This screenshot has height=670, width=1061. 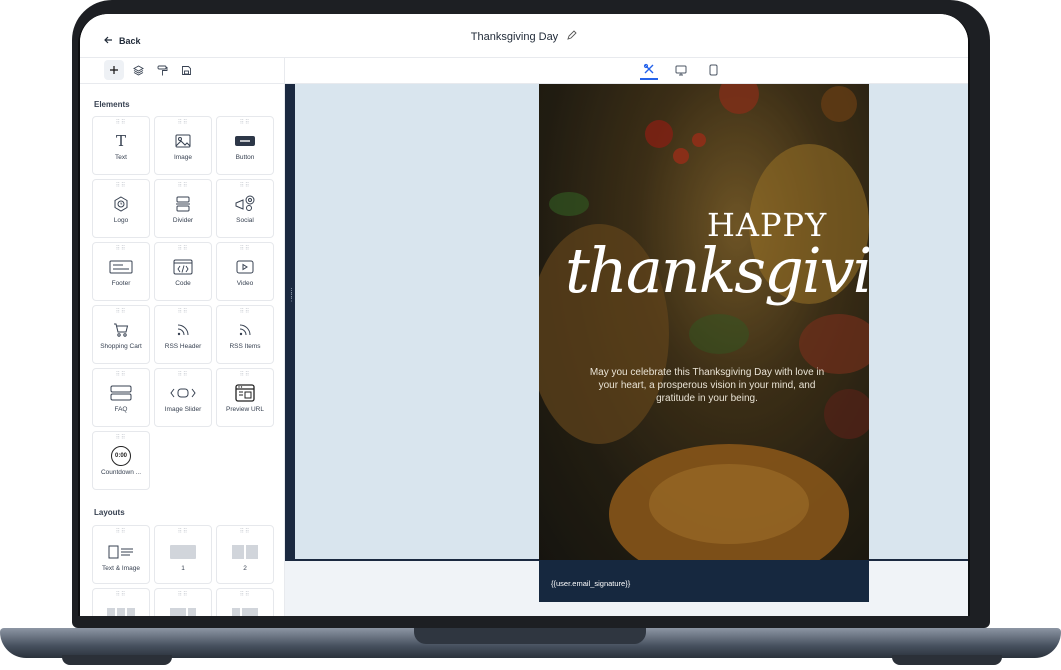 What do you see at coordinates (245, 267) in the screenshot?
I see `video-icon` at bounding box center [245, 267].